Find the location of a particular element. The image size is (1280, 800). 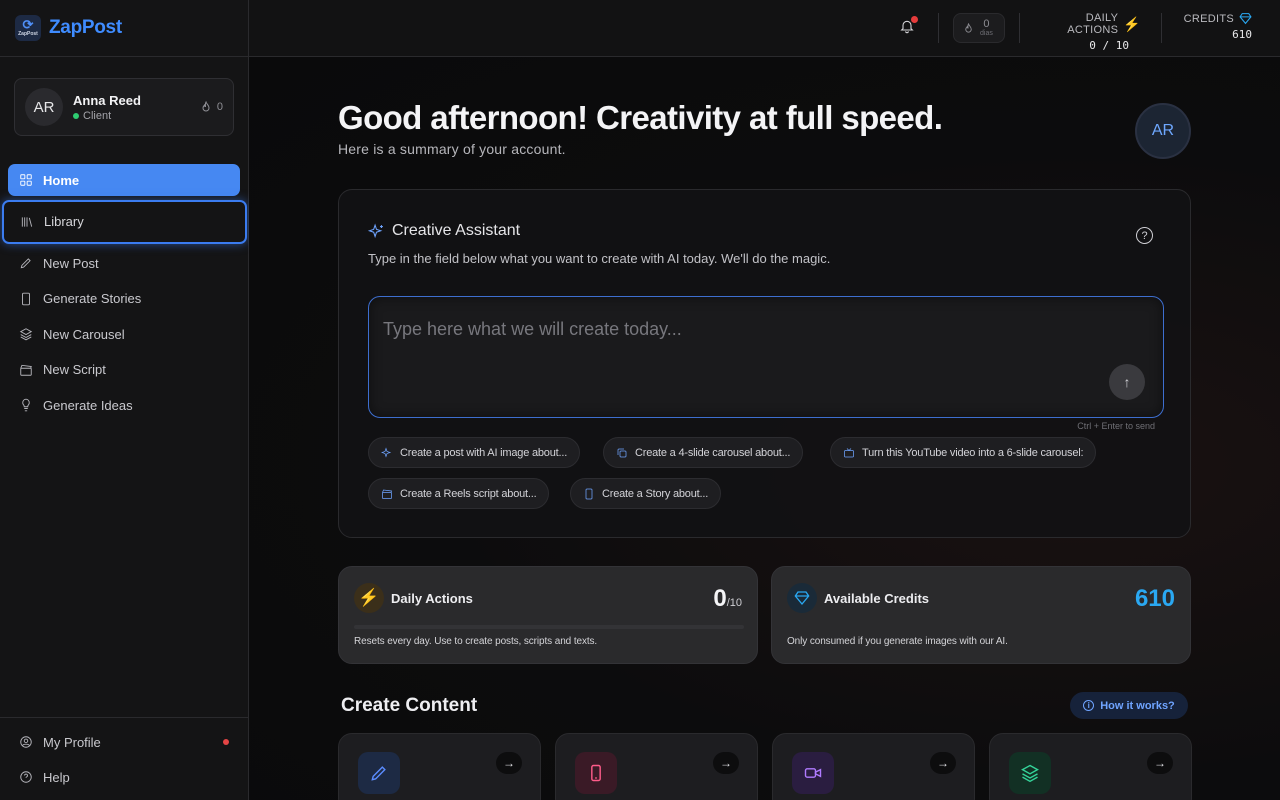

brand-name: ZapPost is located at coordinates (85, 27).